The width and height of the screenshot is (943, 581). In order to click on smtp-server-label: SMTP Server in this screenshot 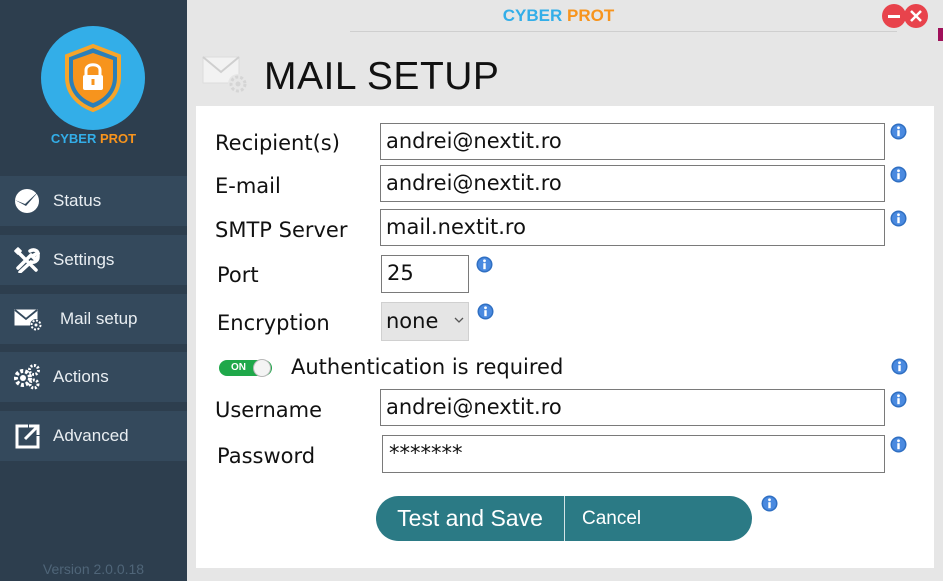, I will do `click(281, 230)`.